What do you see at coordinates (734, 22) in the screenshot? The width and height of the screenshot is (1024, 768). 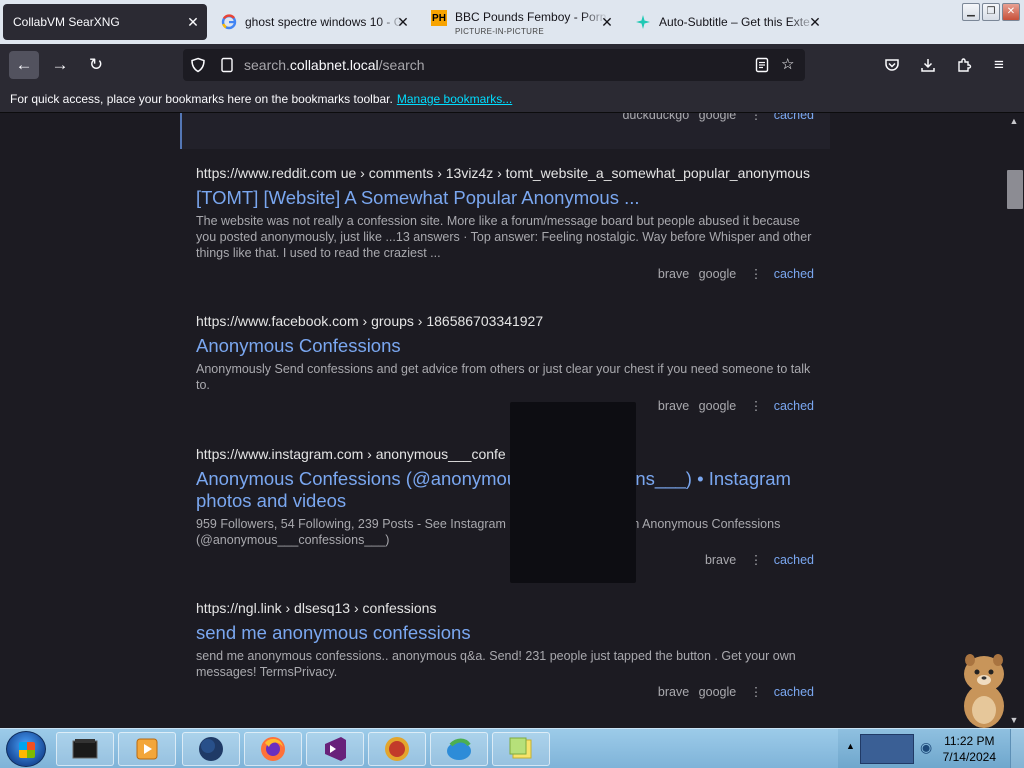 I see `tab-title: Auto-Subtitle – Get this Exte` at bounding box center [734, 22].